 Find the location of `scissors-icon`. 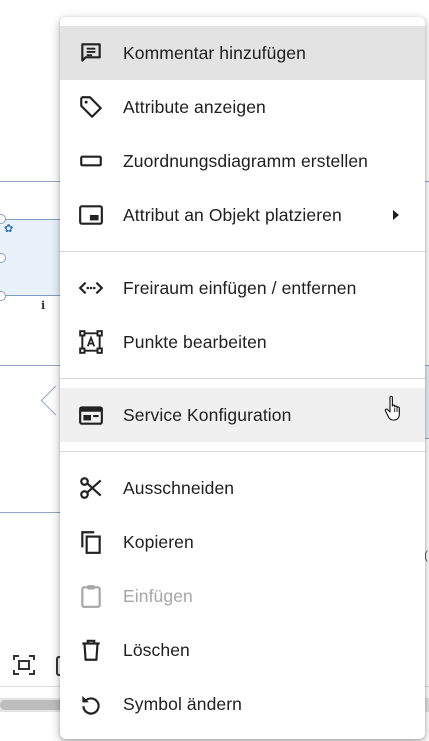

scissors-icon is located at coordinates (91, 488).